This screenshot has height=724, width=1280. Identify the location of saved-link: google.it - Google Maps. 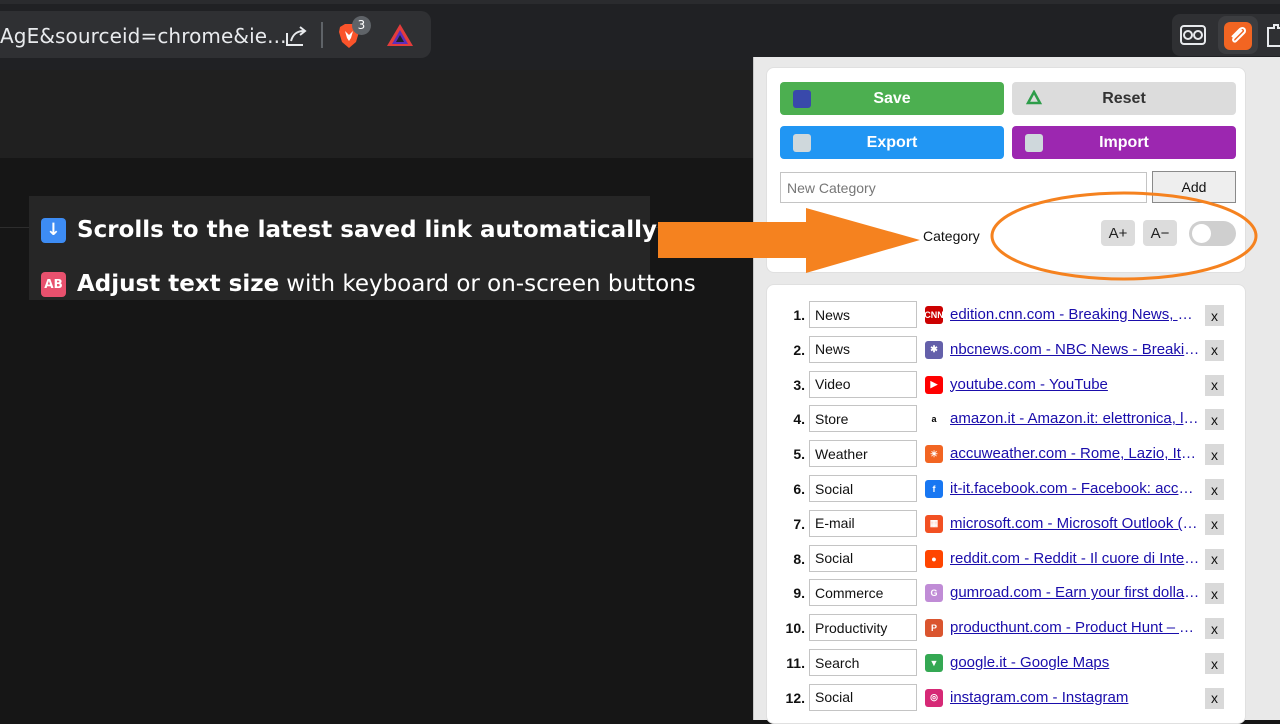
(1075, 662).